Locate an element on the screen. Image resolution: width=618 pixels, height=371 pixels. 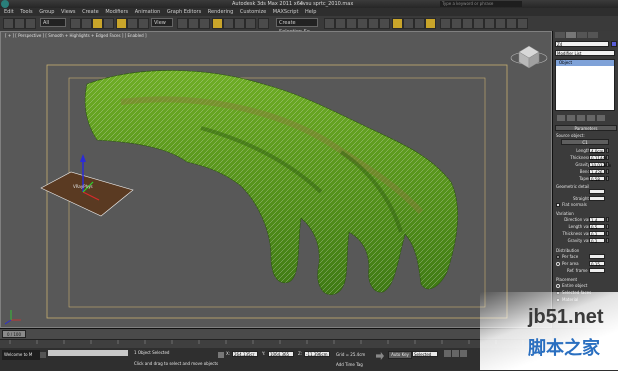
search-input: Type a keyword or phrase is located at coordinates (481, 4).